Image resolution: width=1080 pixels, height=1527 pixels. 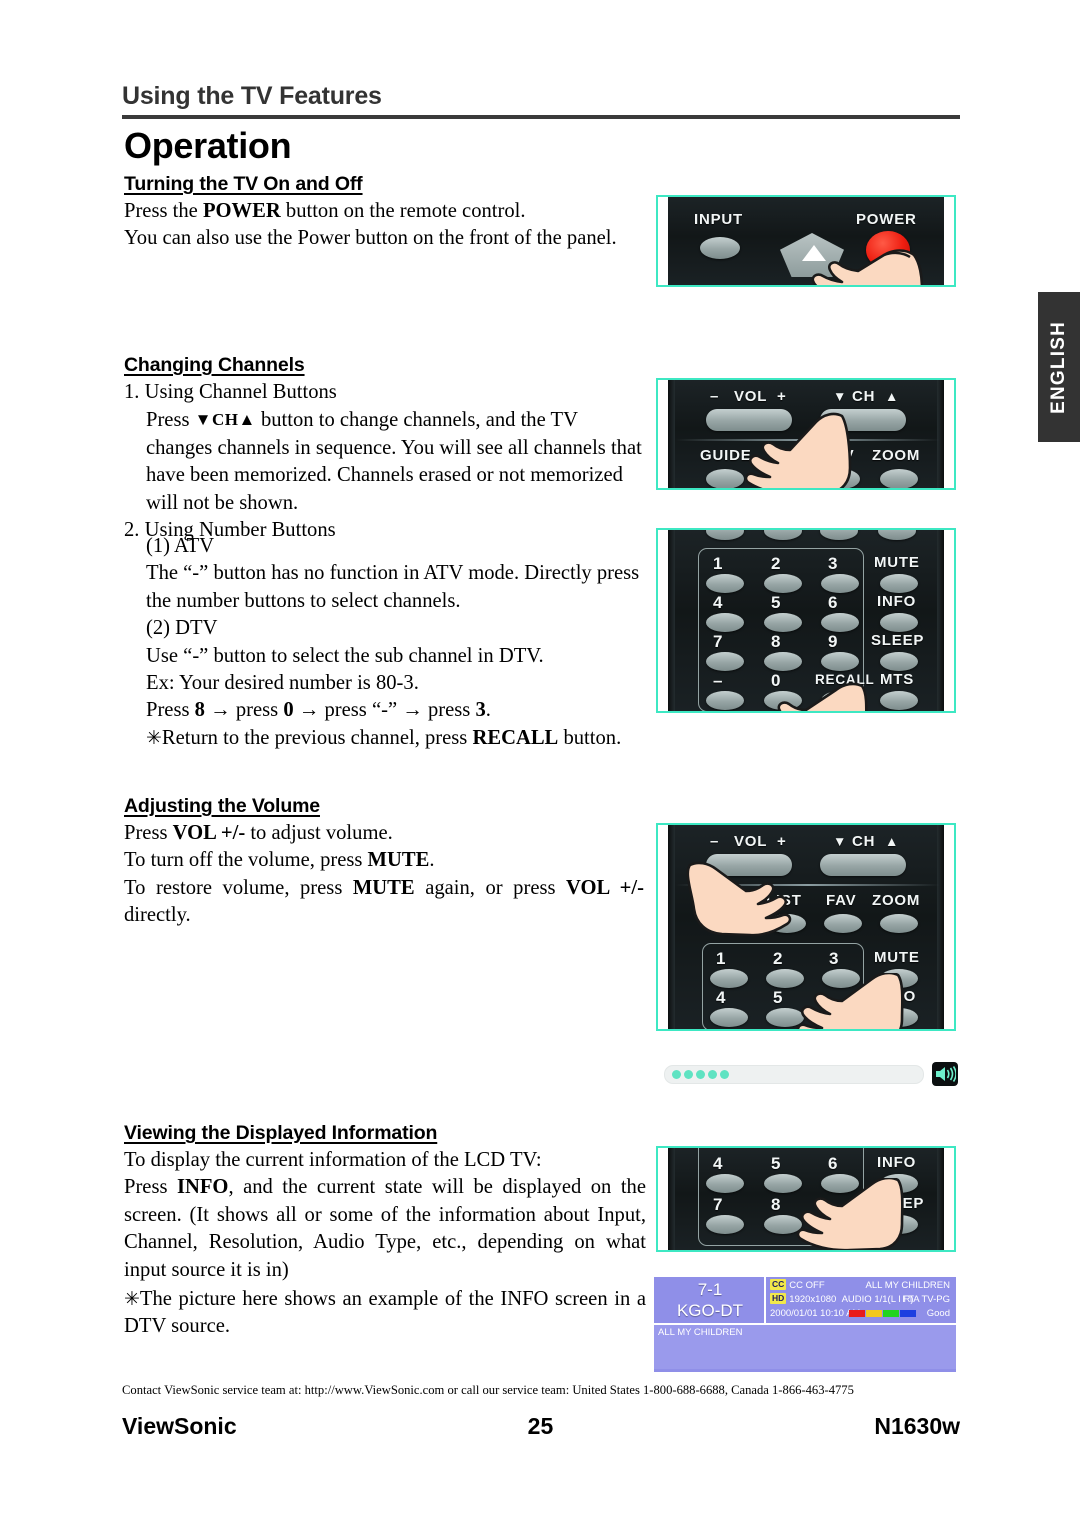 I want to click on key-7-label: 7, so click(x=718, y=641).